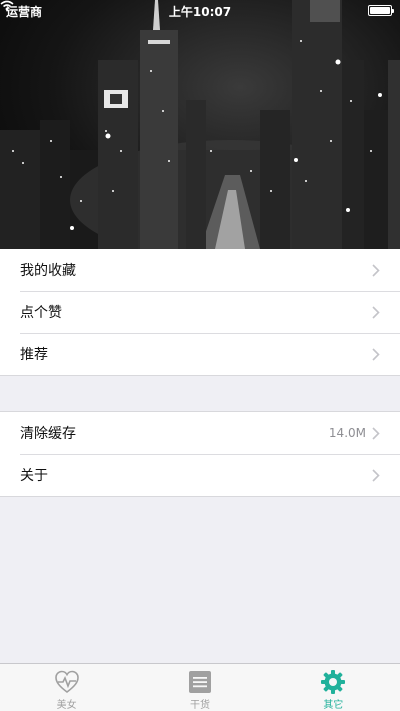 Image resolution: width=400 pixels, height=711 pixels. Describe the element at coordinates (48, 434) in the screenshot. I see `menu-item-label: 清除缓存` at that location.